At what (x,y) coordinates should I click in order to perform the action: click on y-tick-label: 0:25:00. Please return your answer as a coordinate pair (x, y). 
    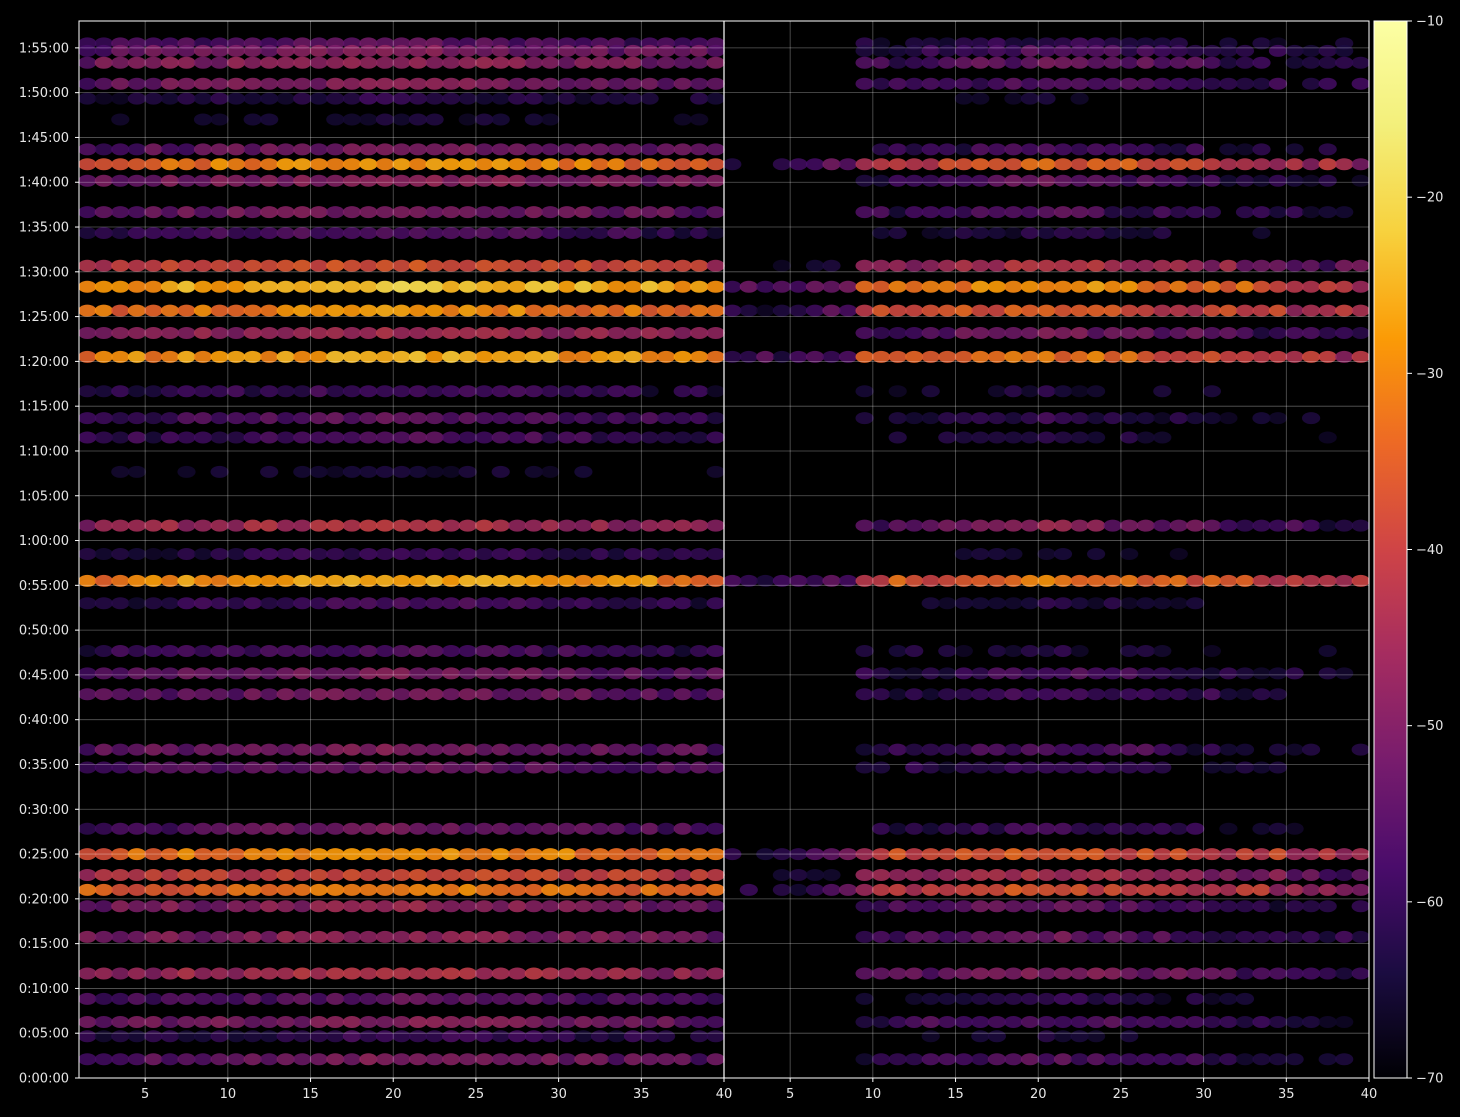
    Looking at the image, I should click on (44, 855).